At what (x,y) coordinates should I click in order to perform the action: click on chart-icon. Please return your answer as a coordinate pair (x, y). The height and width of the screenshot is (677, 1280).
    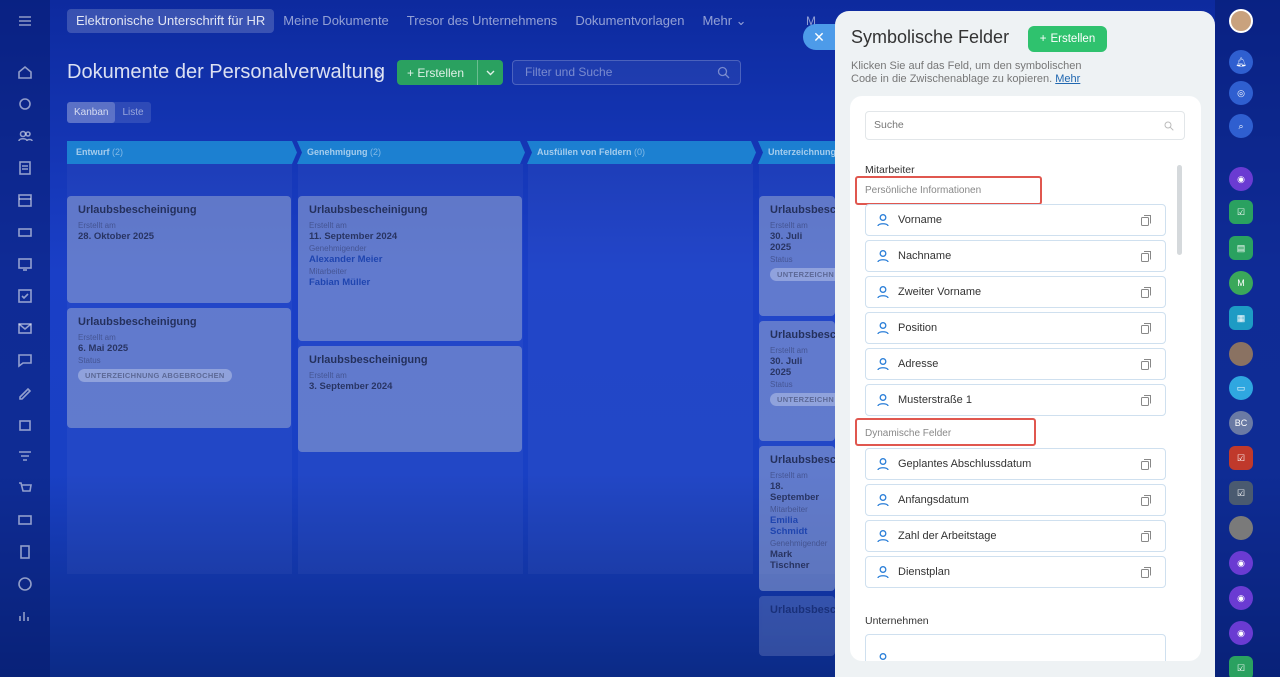
    Looking at the image, I should click on (25, 616).